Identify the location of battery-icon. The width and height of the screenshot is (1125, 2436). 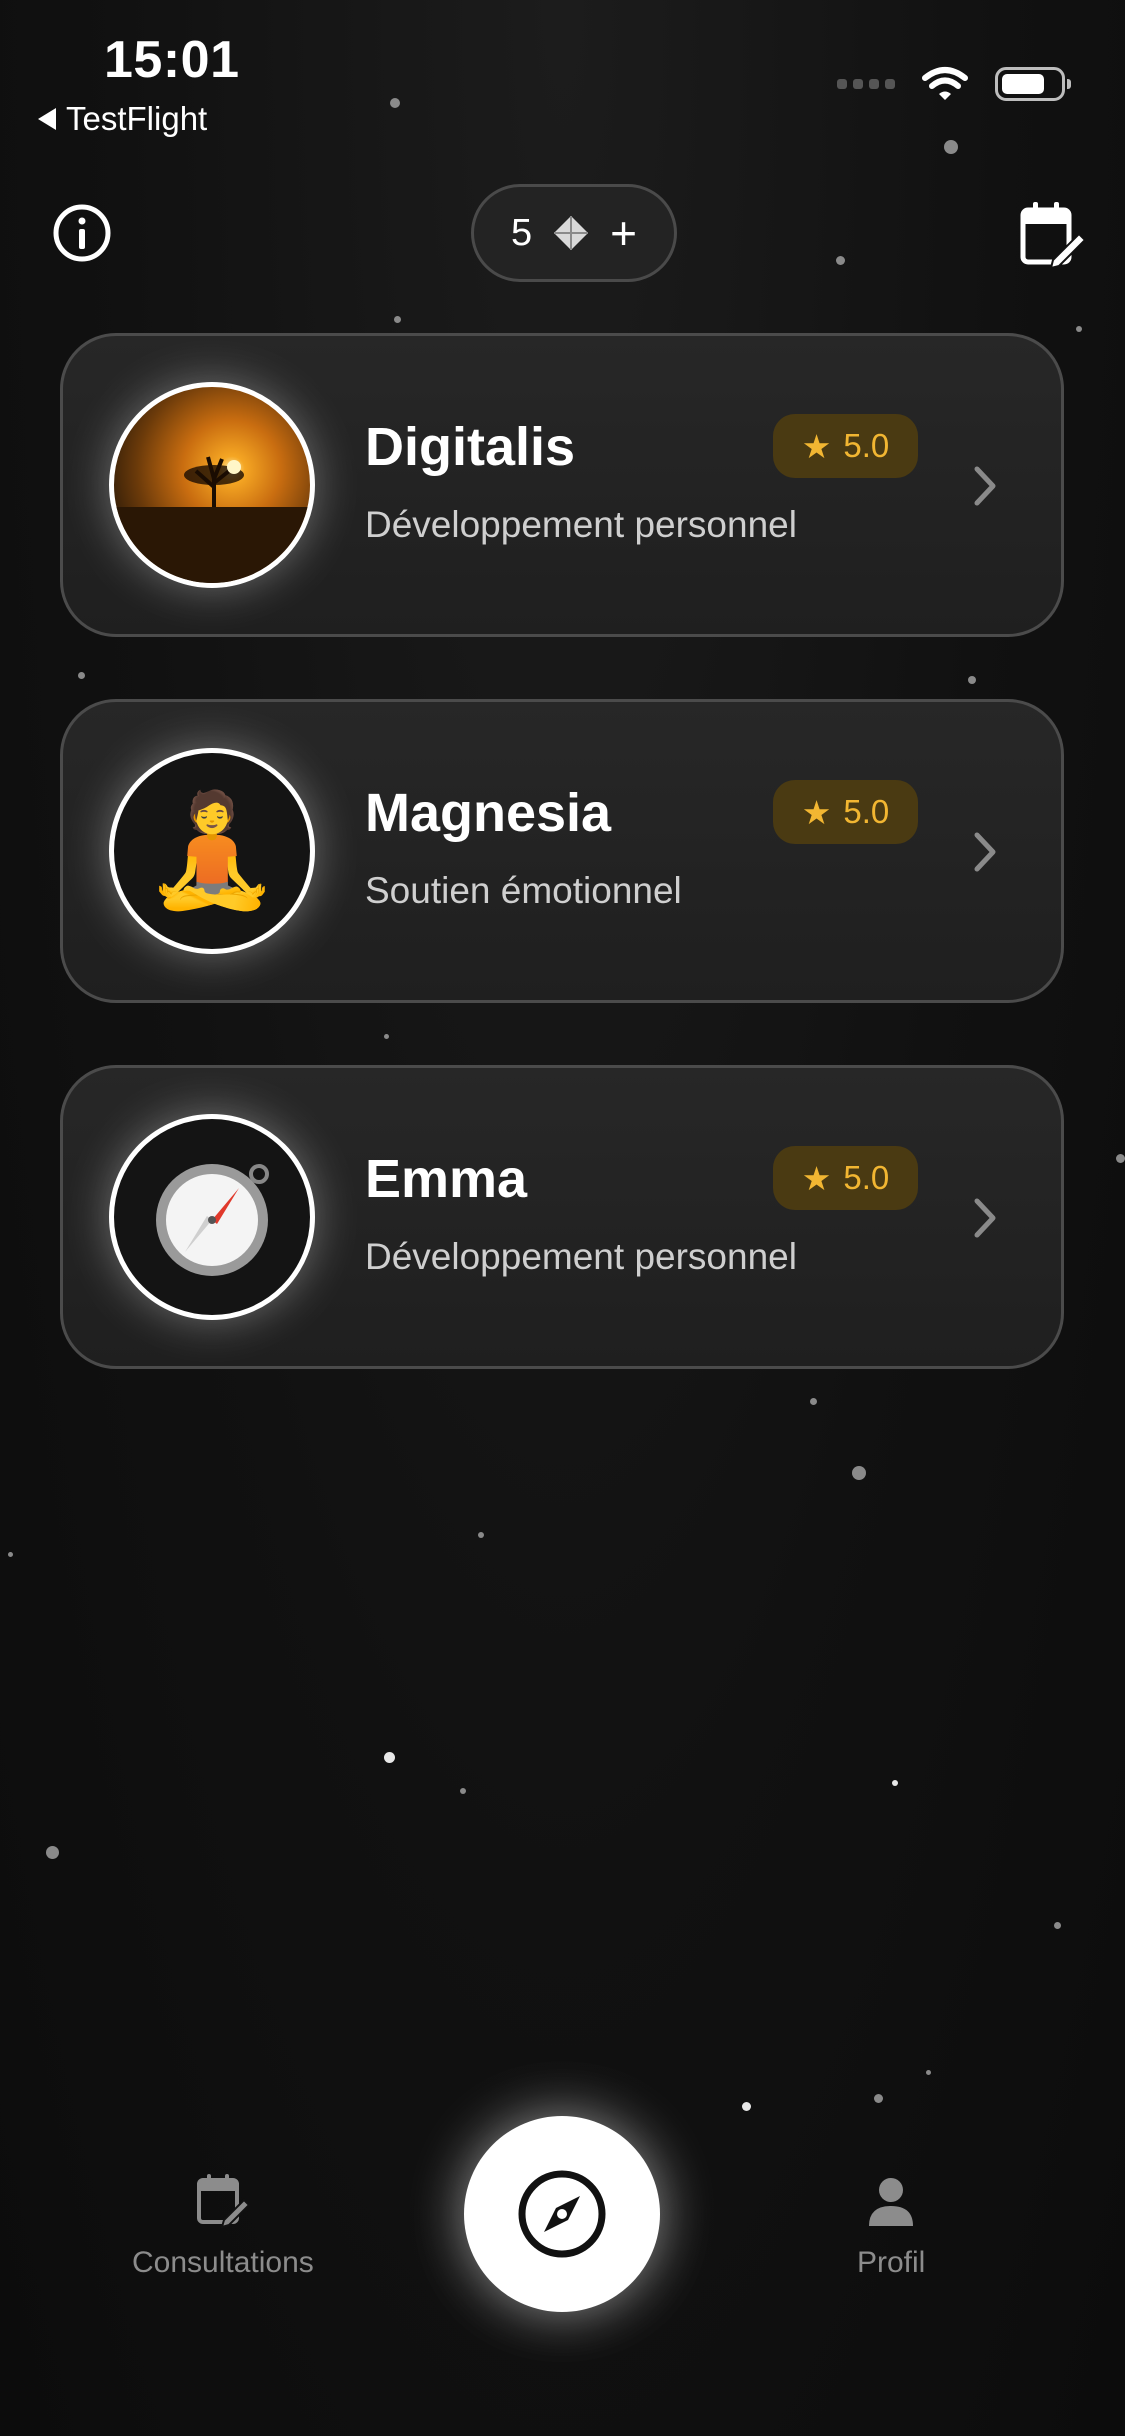
(1033, 84).